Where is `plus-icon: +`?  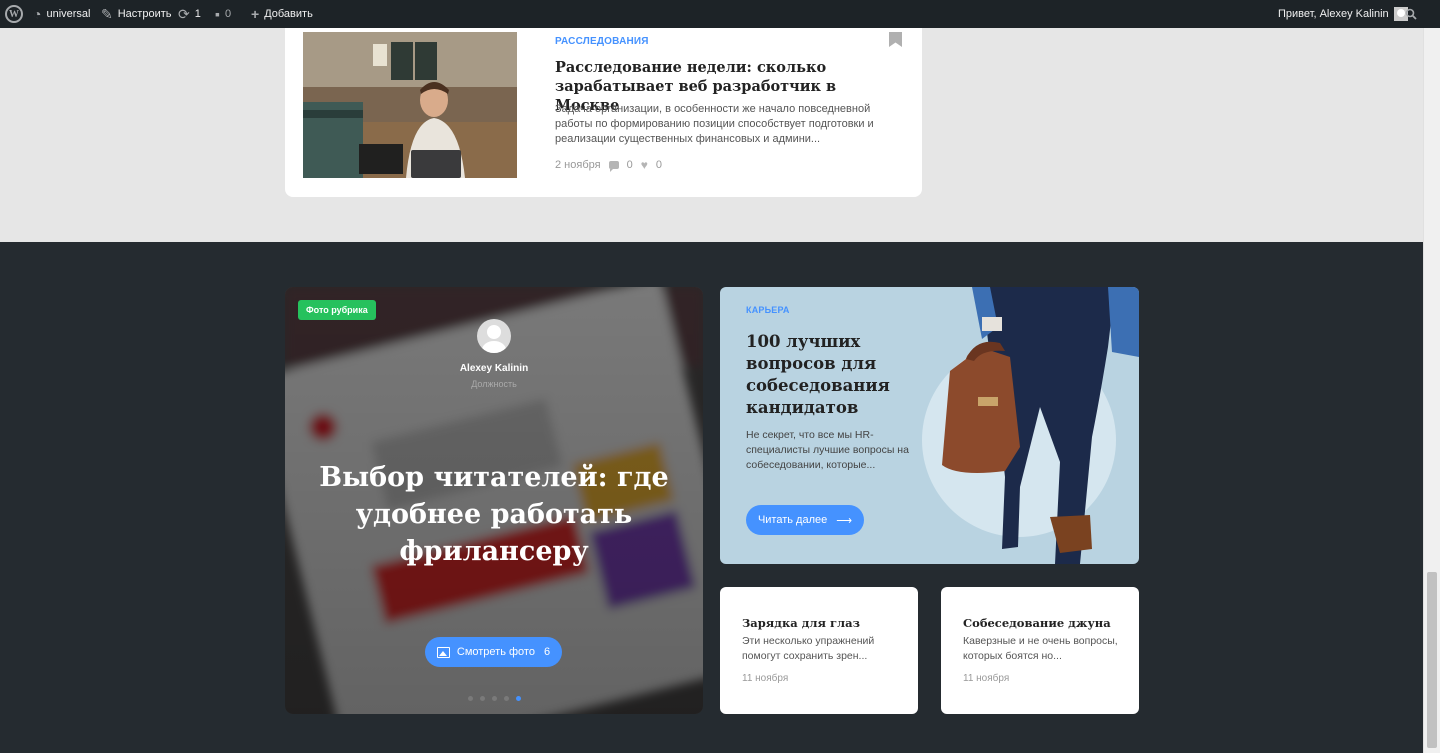 plus-icon: + is located at coordinates (255, 14).